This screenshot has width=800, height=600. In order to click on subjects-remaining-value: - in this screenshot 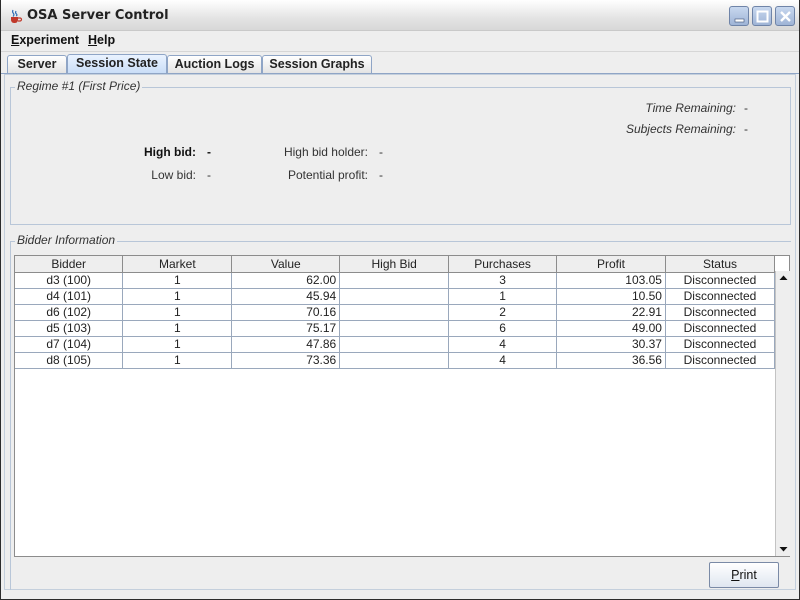, I will do `click(746, 129)`.